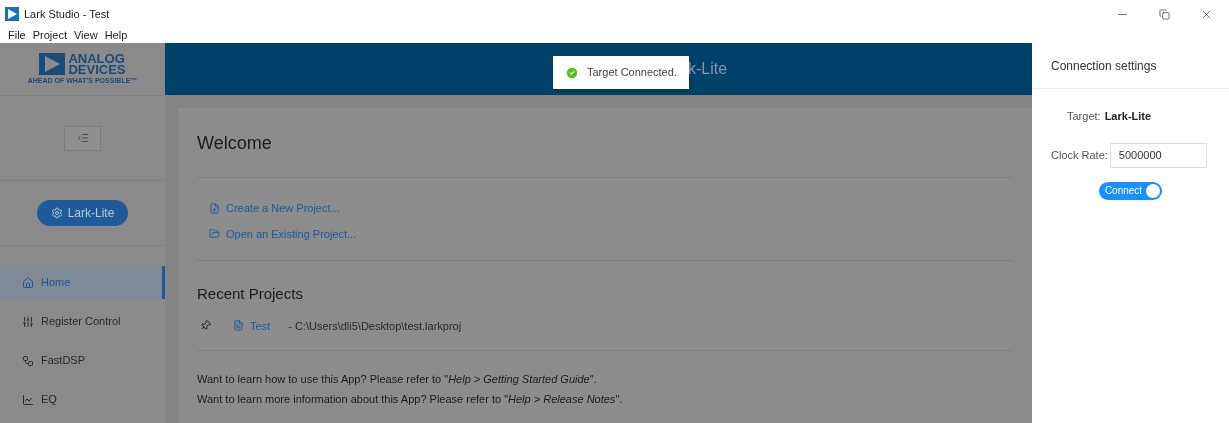  I want to click on menu-item: View, so click(86, 35).